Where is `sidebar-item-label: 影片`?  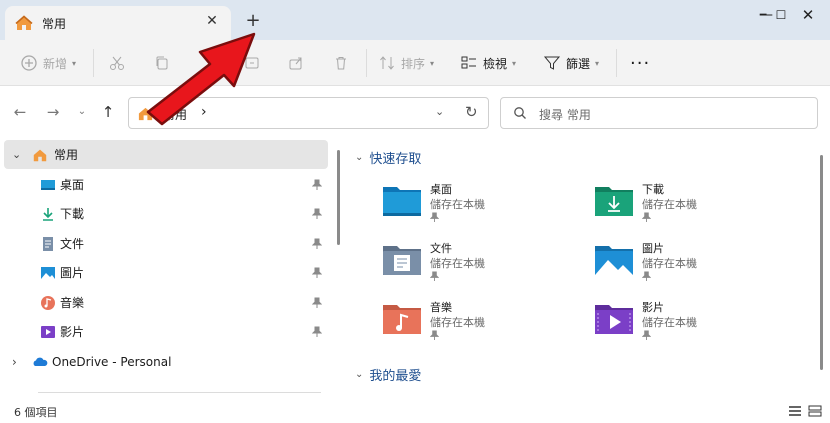
sidebar-item-label: 影片 is located at coordinates (72, 332).